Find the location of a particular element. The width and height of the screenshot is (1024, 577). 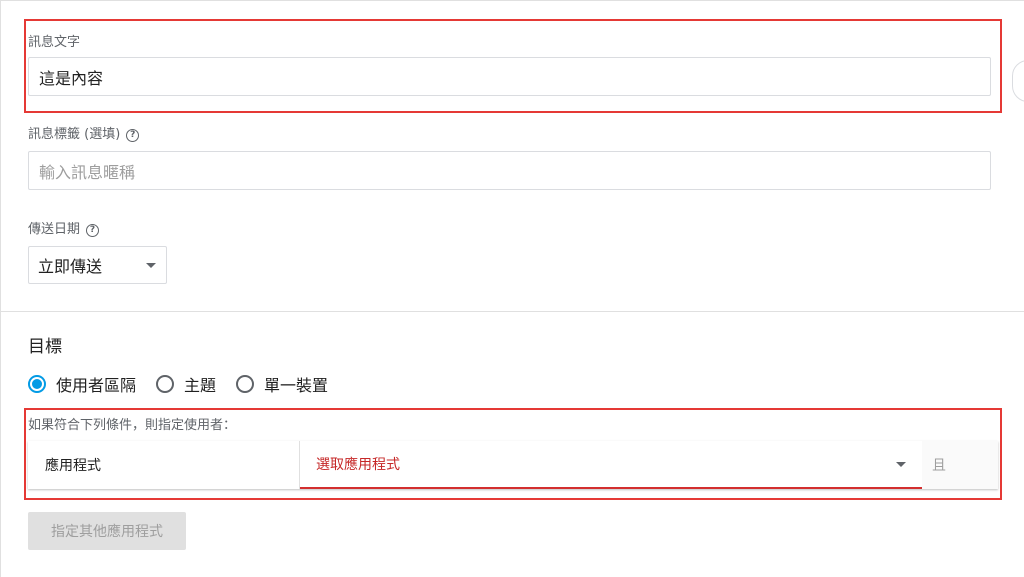

radio-topic: 主題 is located at coordinates (186, 384).